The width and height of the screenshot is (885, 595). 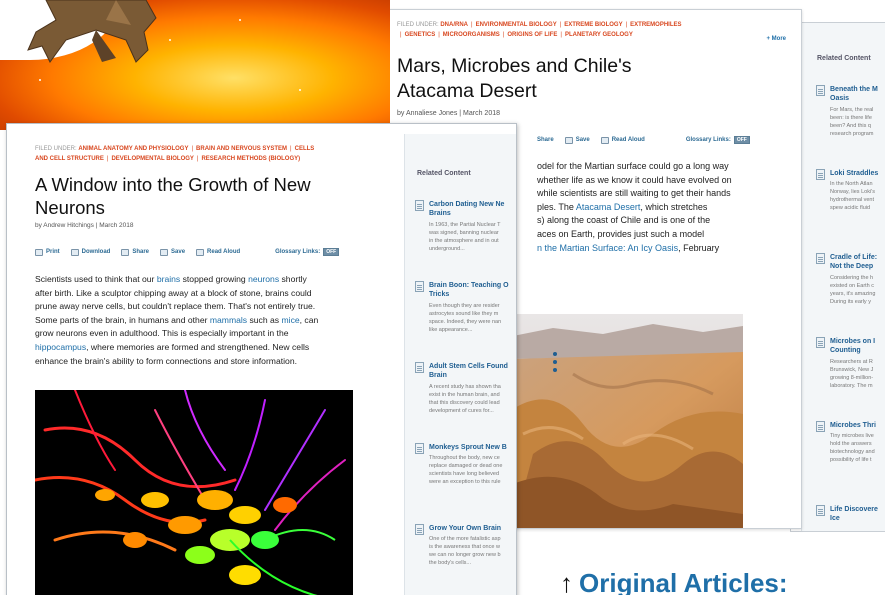 What do you see at coordinates (263, 279) in the screenshot?
I see `neurons-link: neurons` at bounding box center [263, 279].